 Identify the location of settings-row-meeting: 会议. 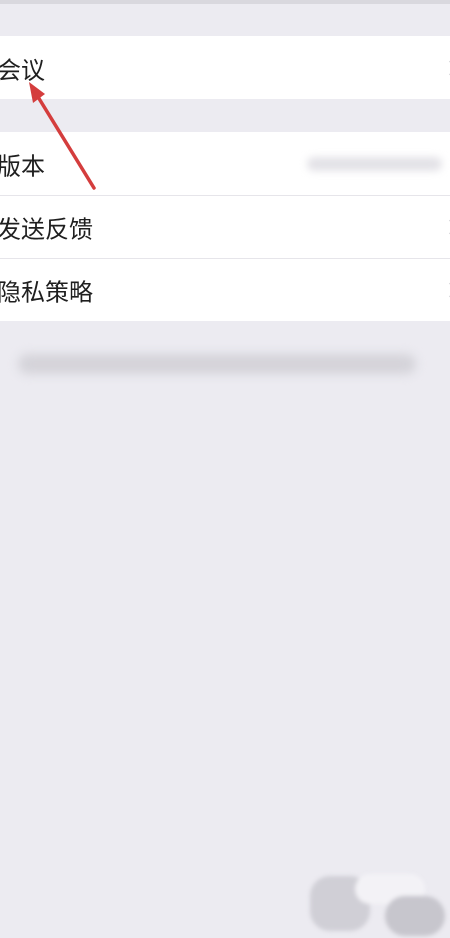
(225, 67).